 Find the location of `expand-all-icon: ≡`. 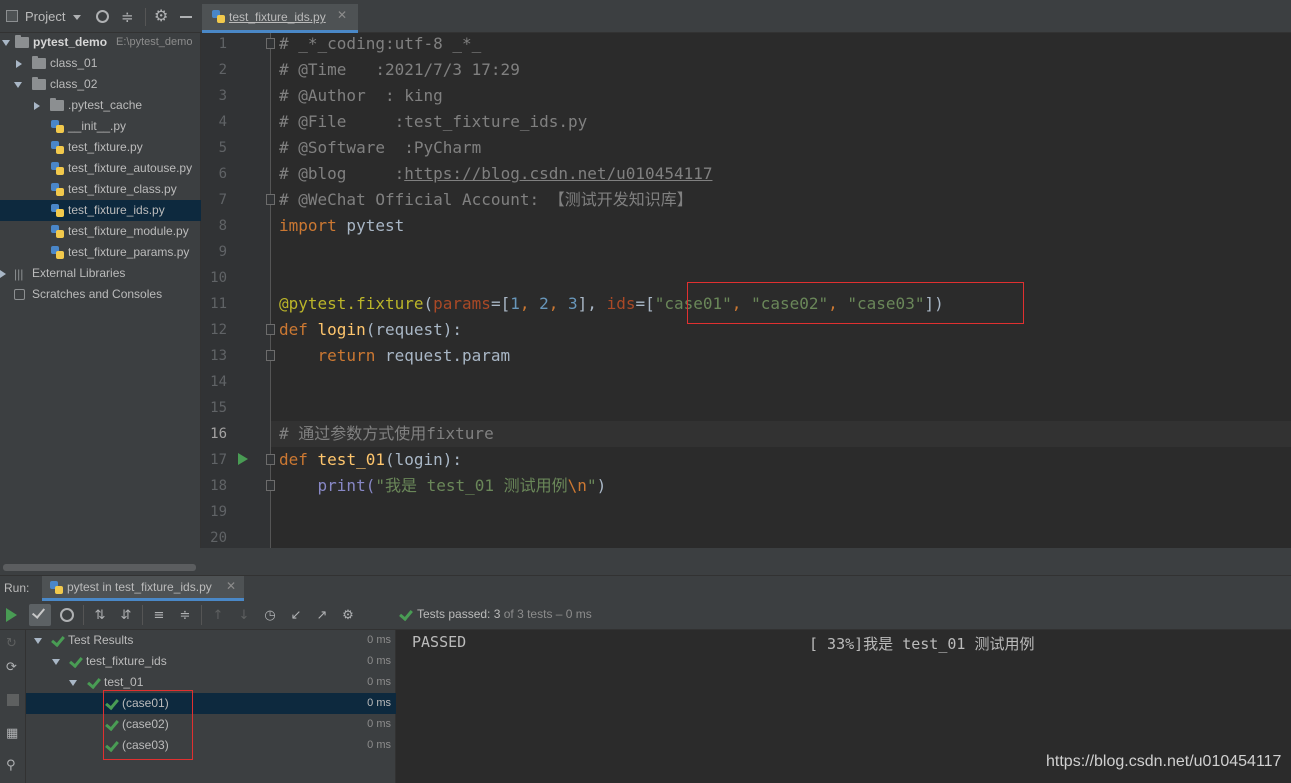

expand-all-icon: ≡ is located at coordinates (159, 615).